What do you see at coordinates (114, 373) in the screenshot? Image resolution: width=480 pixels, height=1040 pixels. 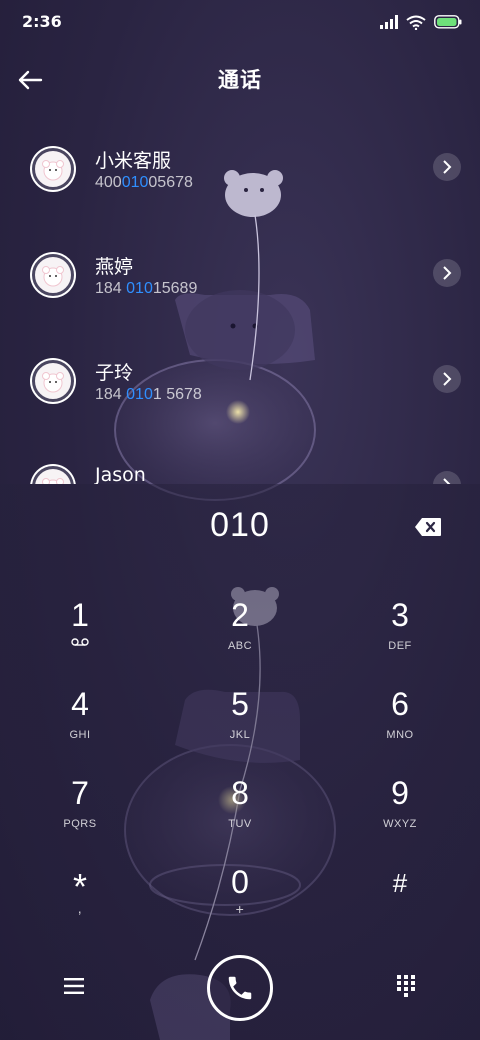 I see `contact-name: 子玲` at bounding box center [114, 373].